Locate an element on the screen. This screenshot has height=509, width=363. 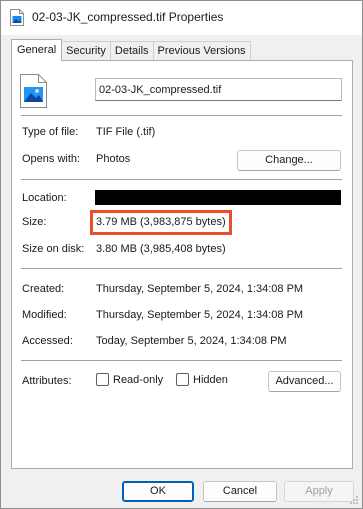
location-value-redacted is located at coordinates (218, 197).